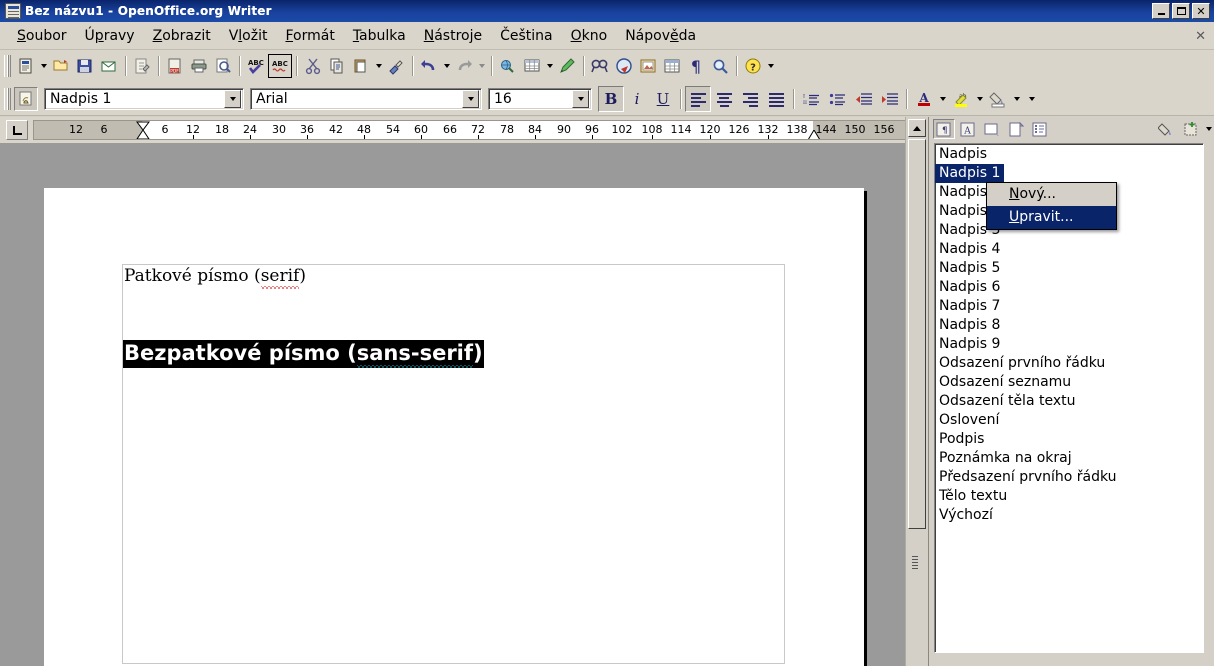 This screenshot has height=666, width=1214. Describe the element at coordinates (1166, 129) in the screenshot. I see `fill-format-mode-icon` at that location.